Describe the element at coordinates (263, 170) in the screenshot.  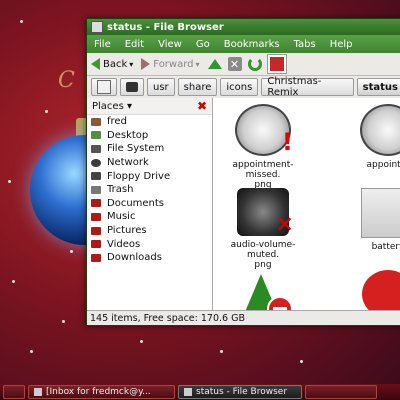
I see `file-name: appointment-missed.` at that location.